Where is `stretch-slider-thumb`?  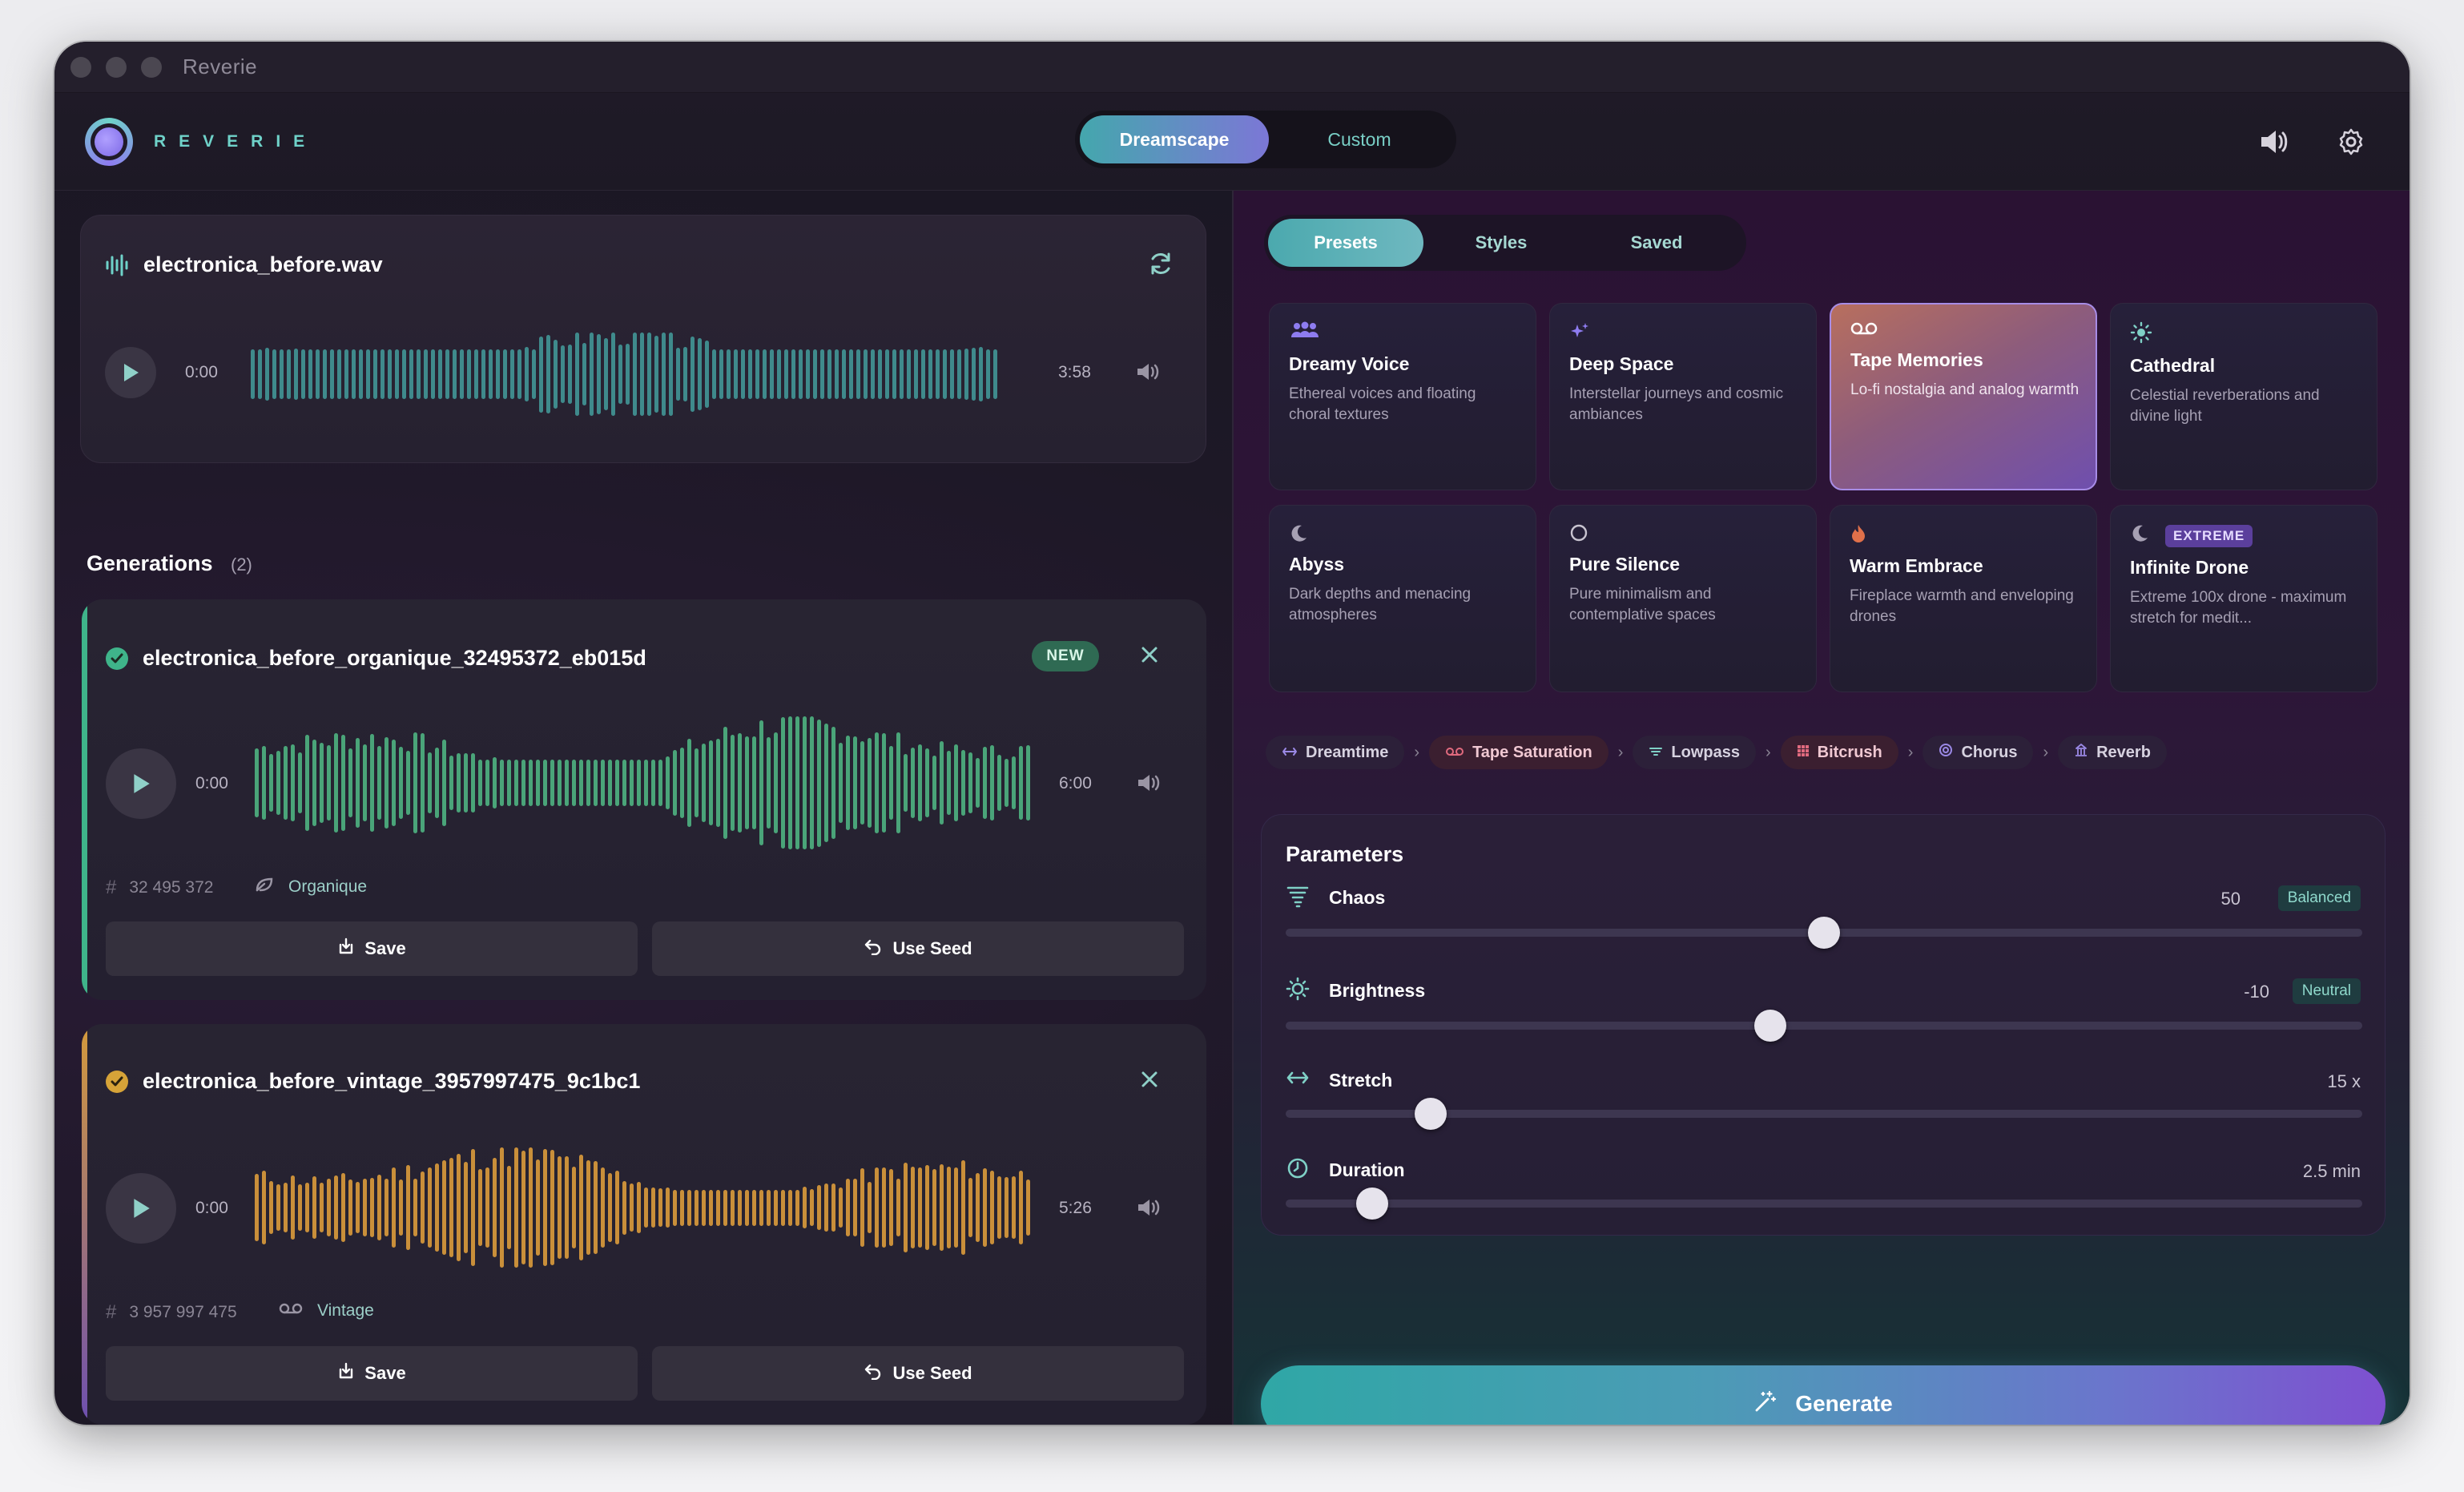
stretch-slider-thumb is located at coordinates (1431, 1114).